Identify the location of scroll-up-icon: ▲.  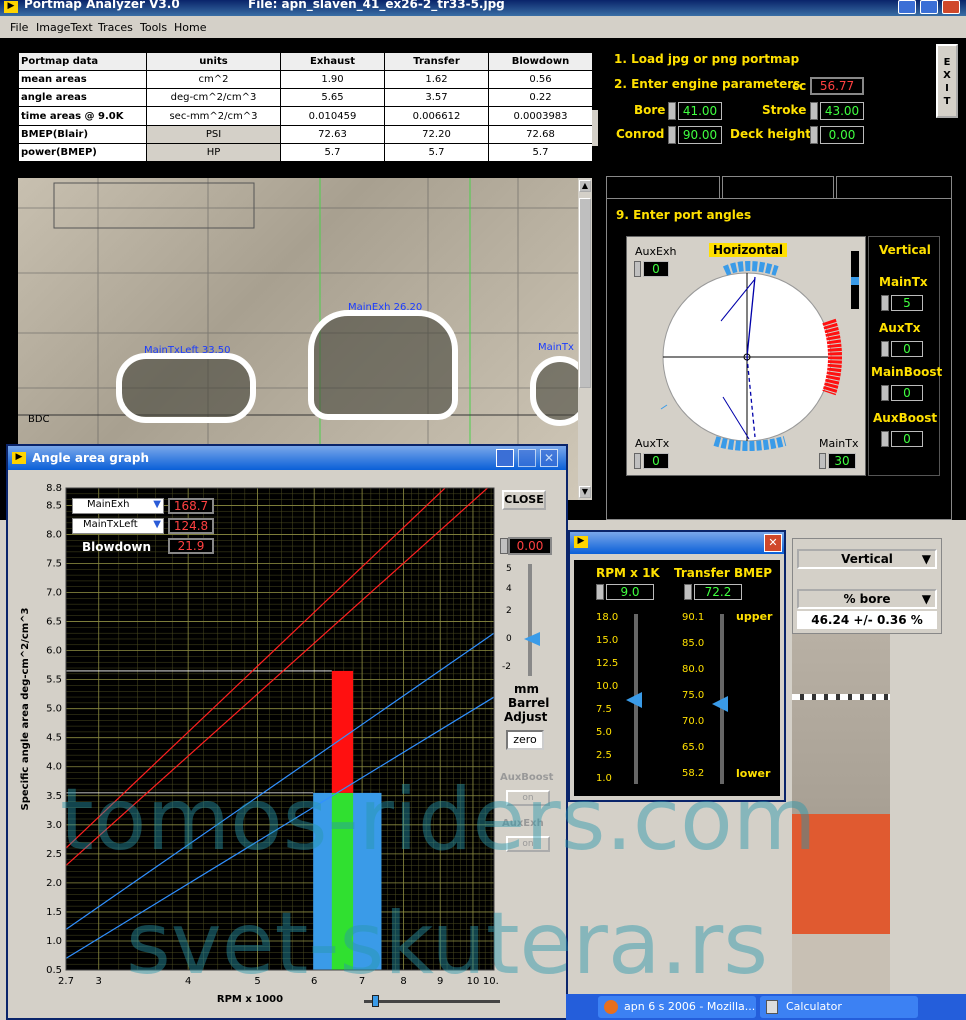
(585, 186).